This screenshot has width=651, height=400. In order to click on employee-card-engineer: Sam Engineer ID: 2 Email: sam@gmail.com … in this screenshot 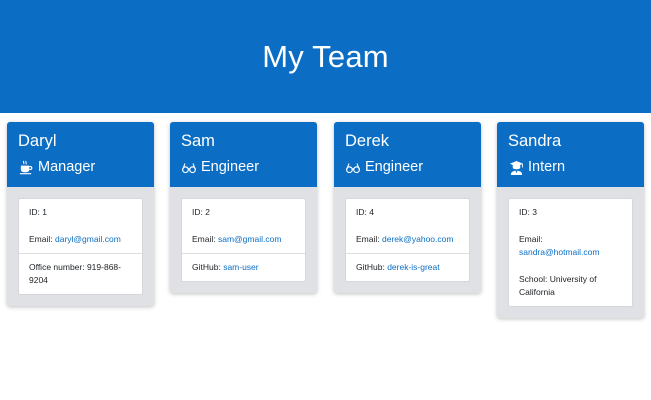, I will do `click(243, 207)`.